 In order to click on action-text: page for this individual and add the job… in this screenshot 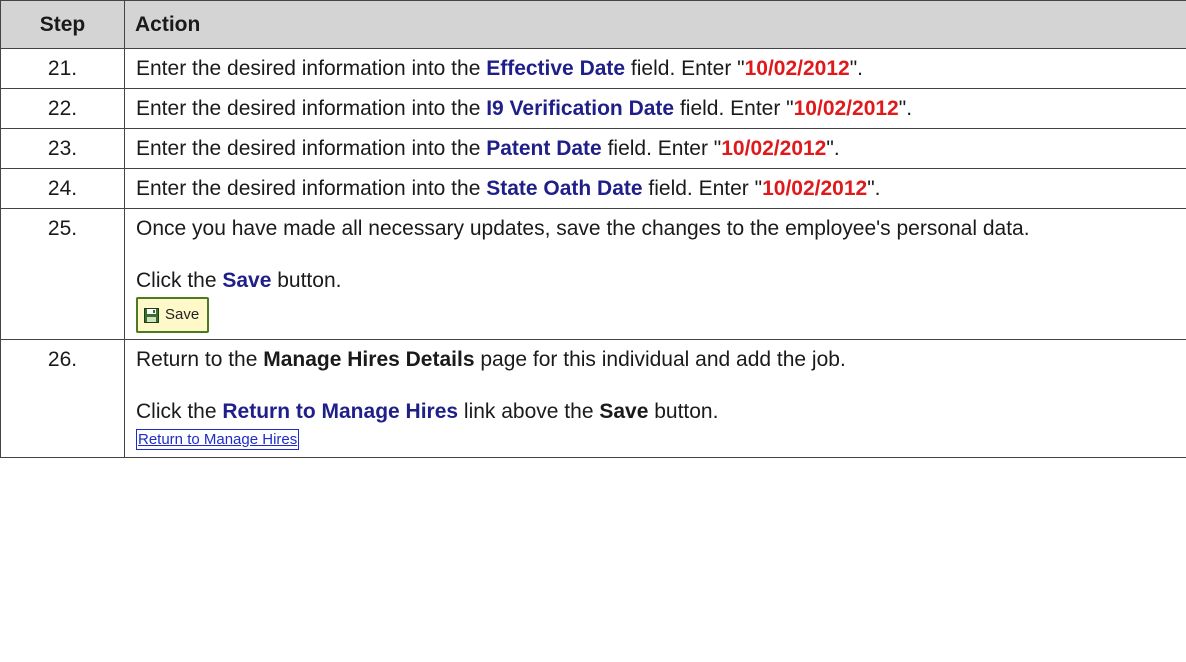, I will do `click(660, 359)`.